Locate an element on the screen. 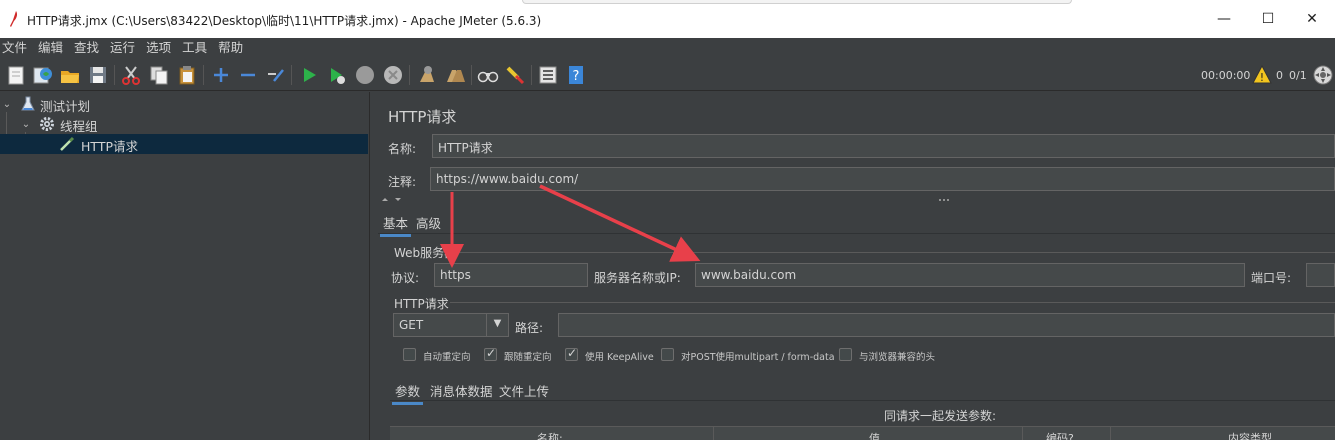 The image size is (1335, 440). follow-redirect-label: 跟随重定向 is located at coordinates (528, 357).